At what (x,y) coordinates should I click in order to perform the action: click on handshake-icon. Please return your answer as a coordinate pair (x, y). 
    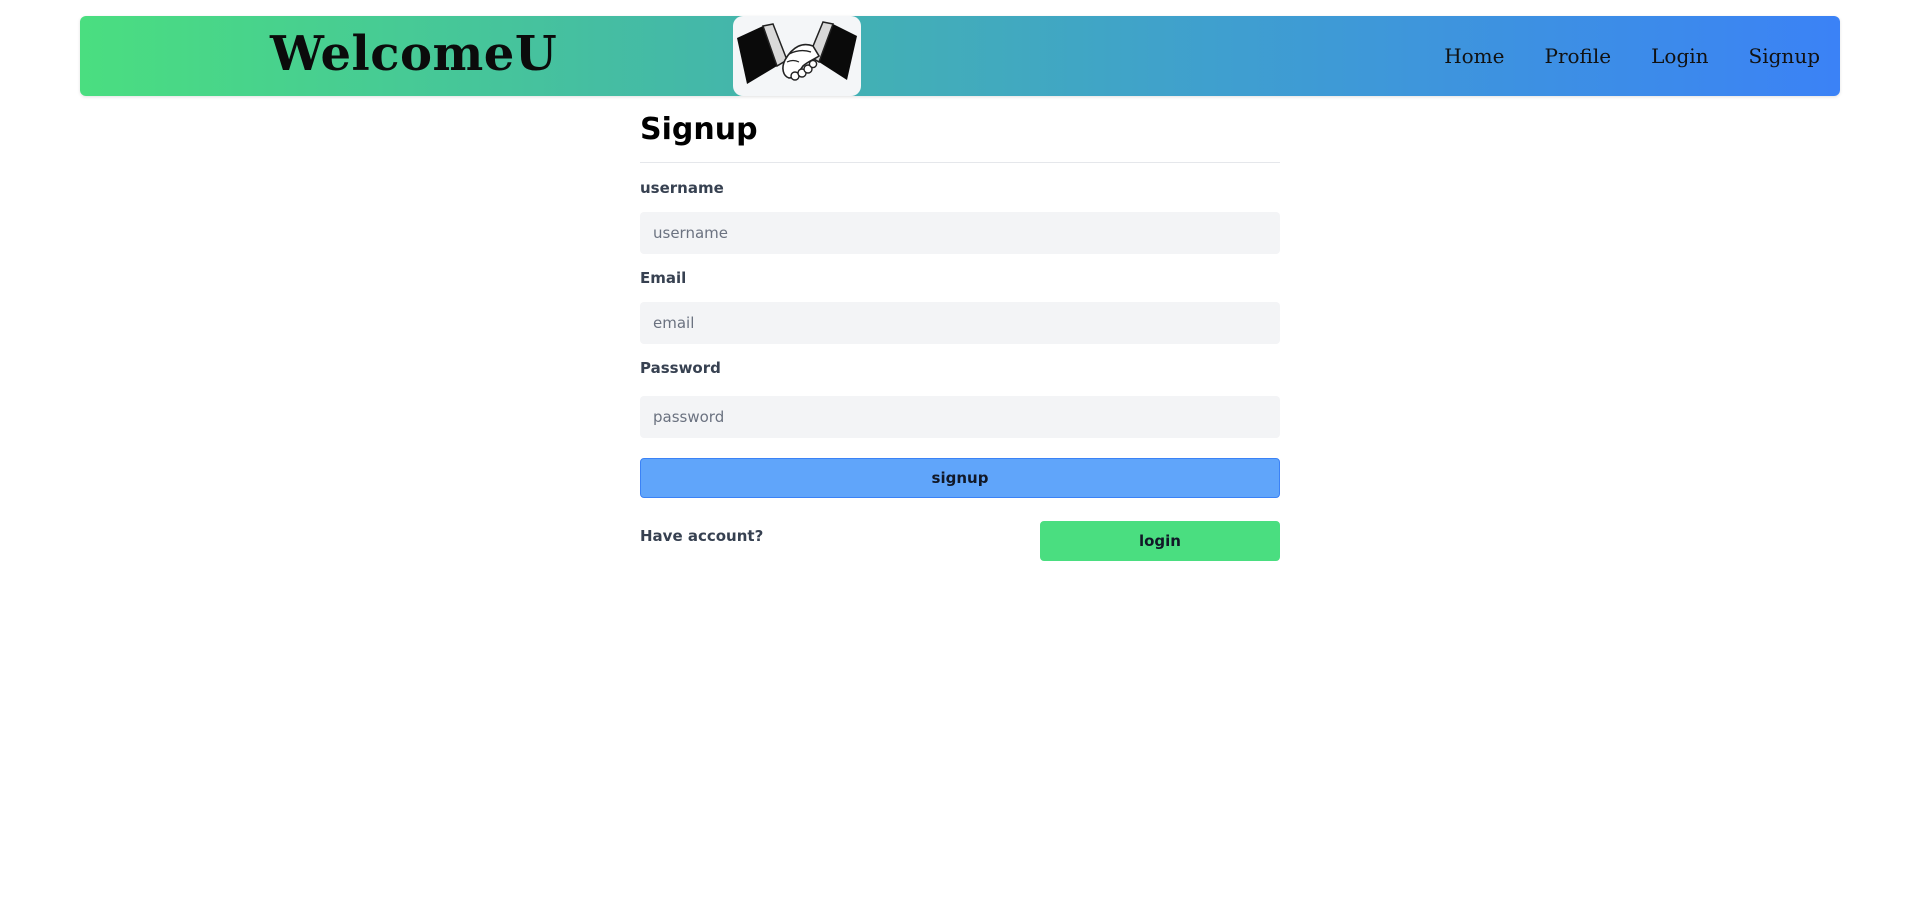
    Looking at the image, I should click on (797, 56).